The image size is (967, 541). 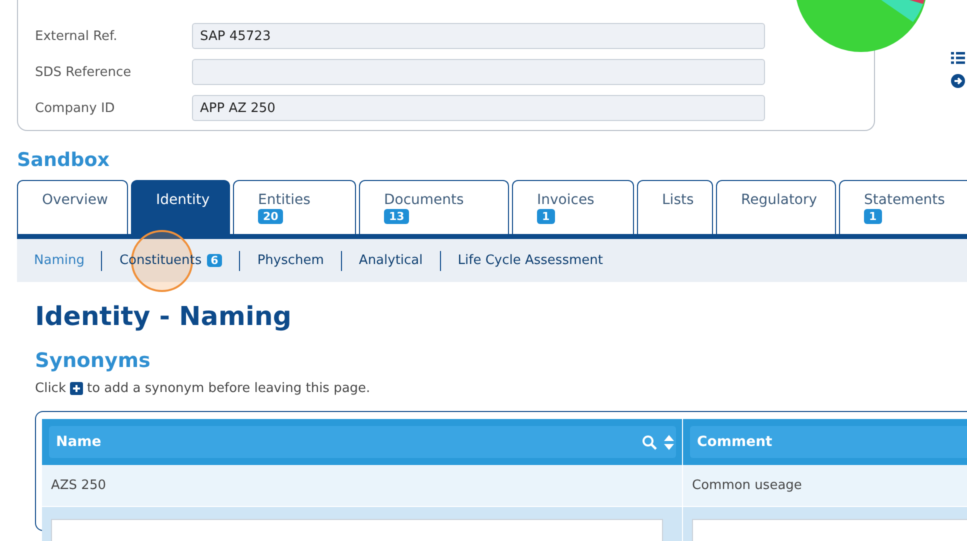 I want to click on sort-icon, so click(x=669, y=442).